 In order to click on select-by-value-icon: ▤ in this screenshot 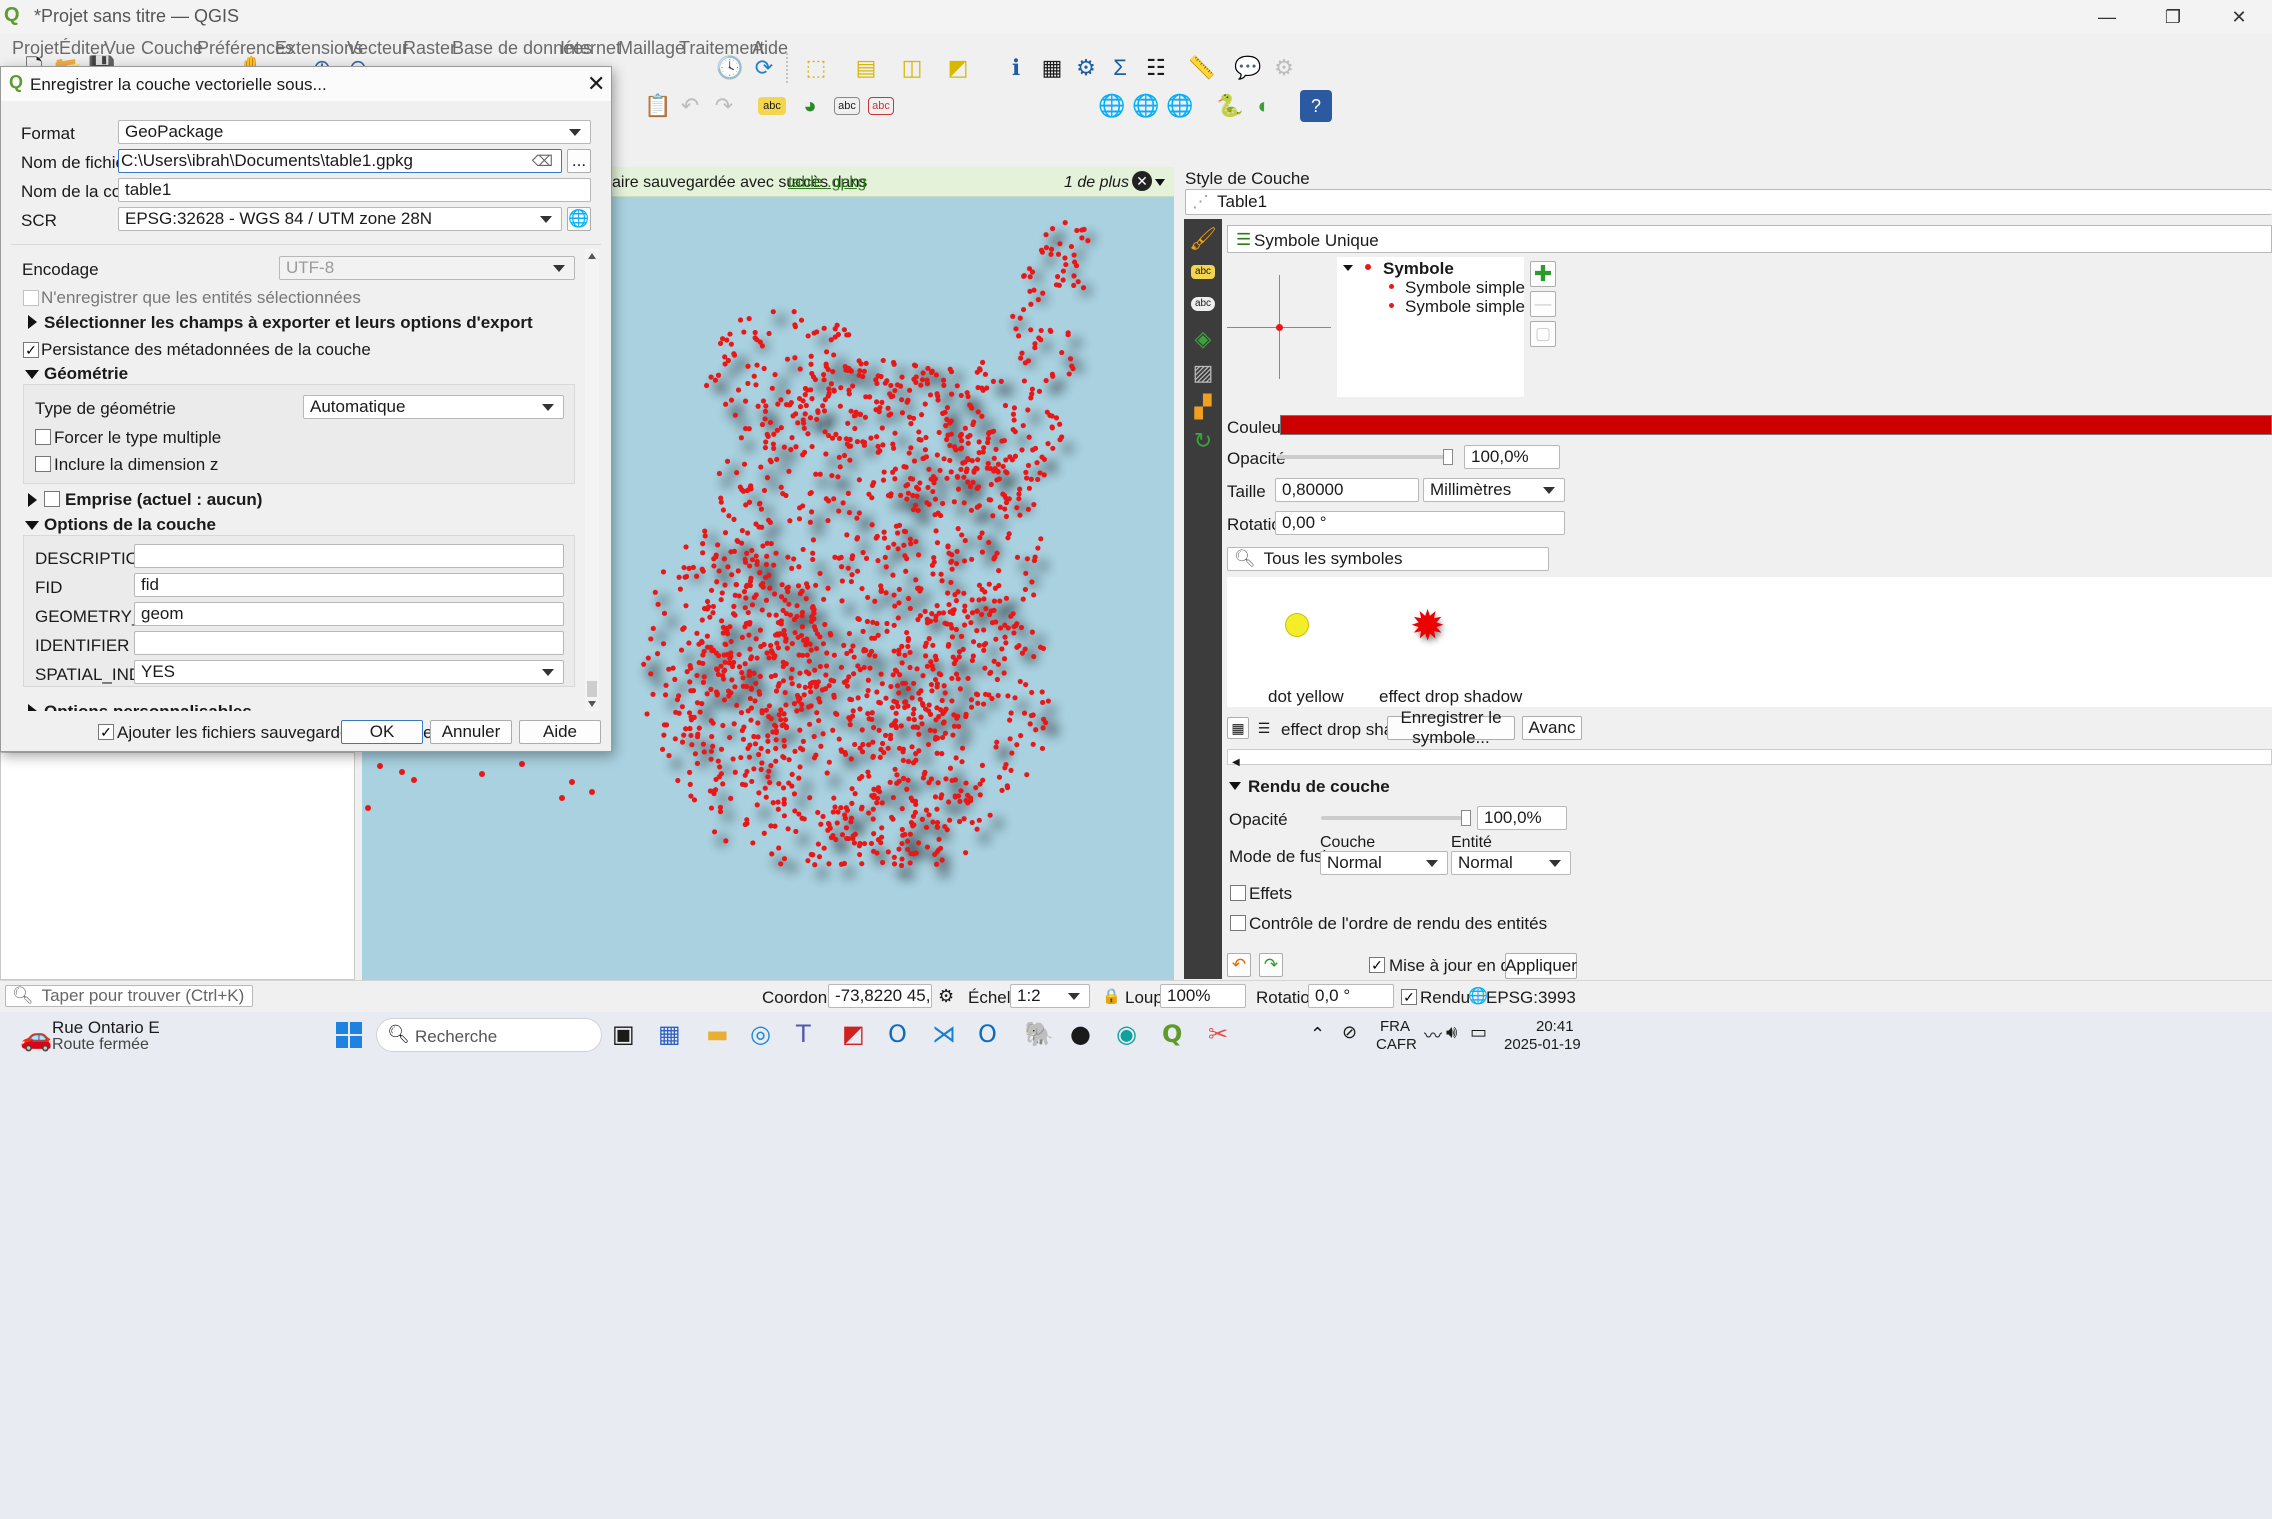, I will do `click(866, 68)`.